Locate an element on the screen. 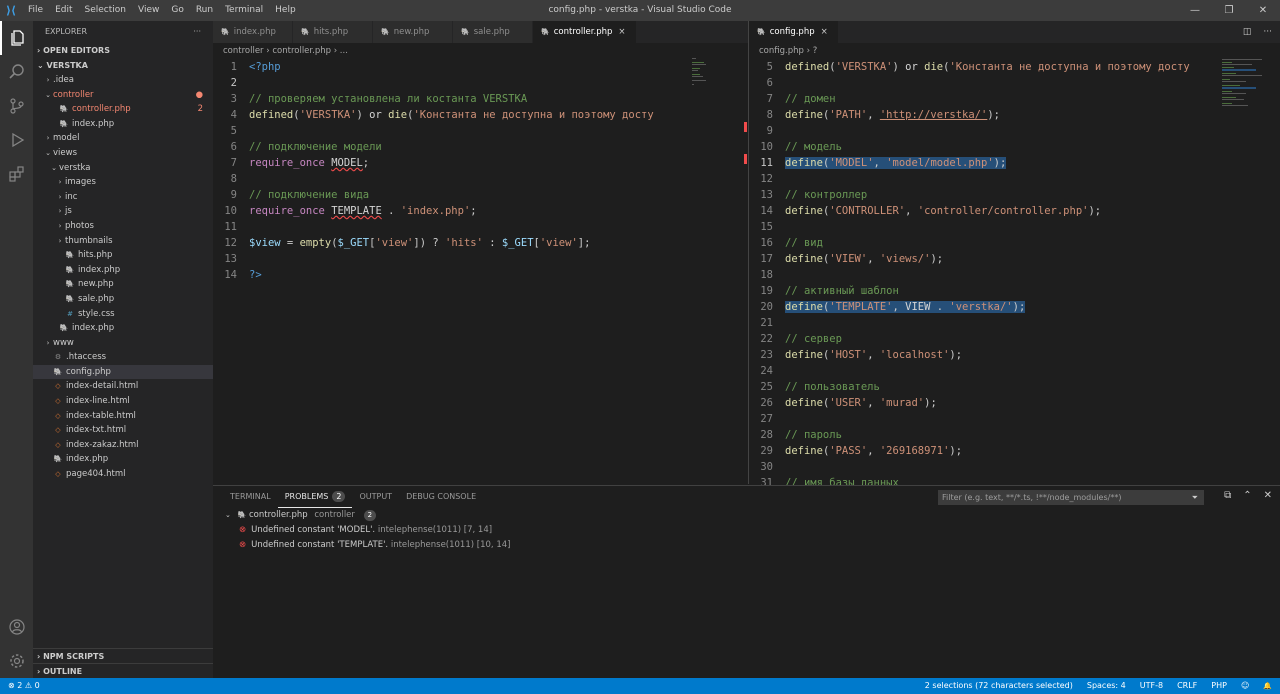  selection-status: 2 selections (72 characters selected) is located at coordinates (999, 686).